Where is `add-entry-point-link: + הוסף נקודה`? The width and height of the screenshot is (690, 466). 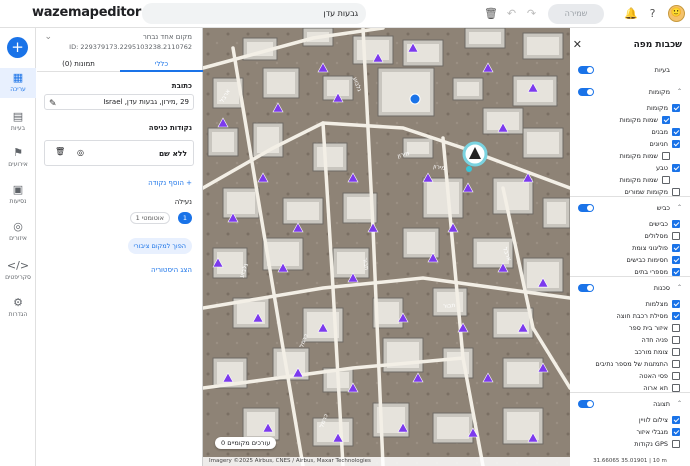
add-entry-point-link: + הוסף נקודה is located at coordinates (170, 183).